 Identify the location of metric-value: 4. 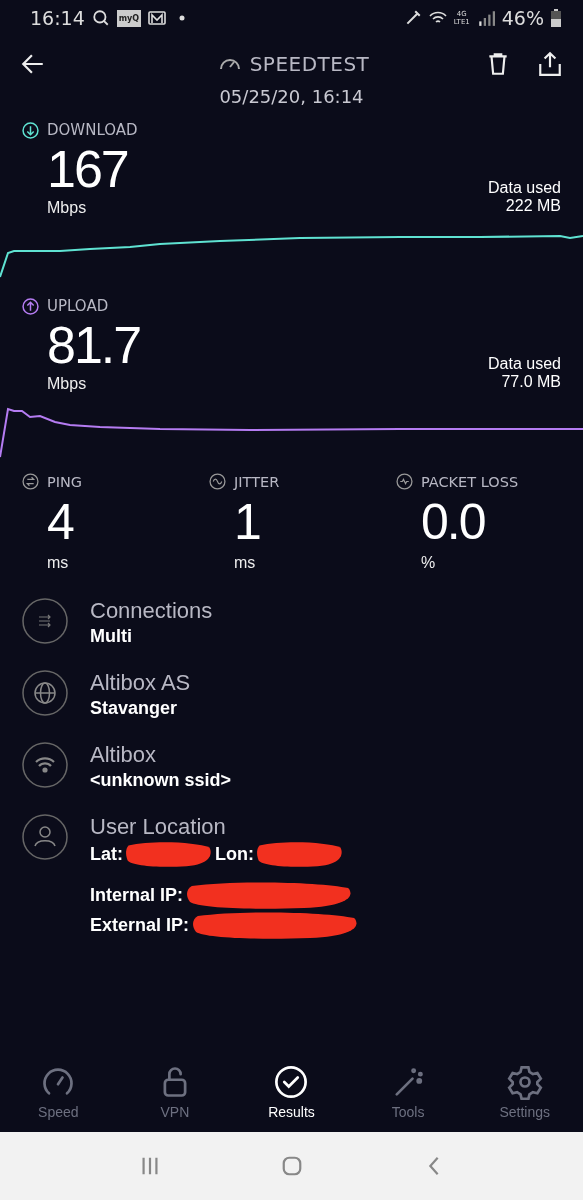
(60, 522).